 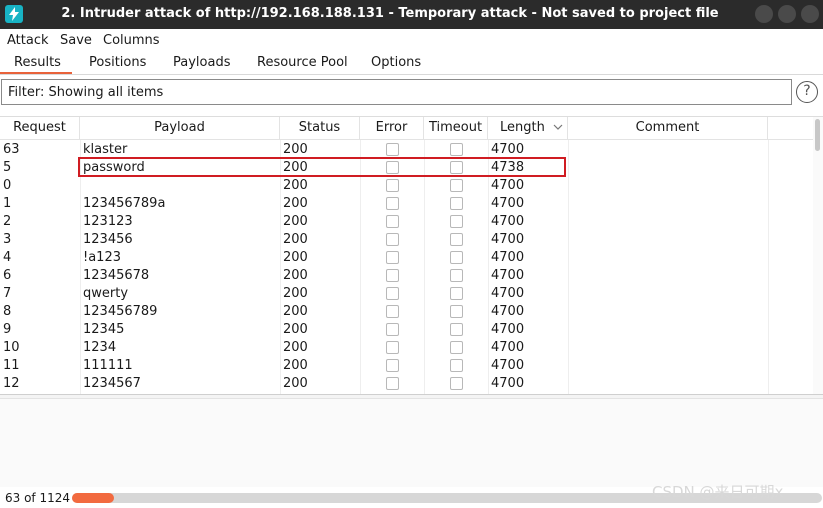 What do you see at coordinates (320, 128) in the screenshot?
I see `column-header-status: Status` at bounding box center [320, 128].